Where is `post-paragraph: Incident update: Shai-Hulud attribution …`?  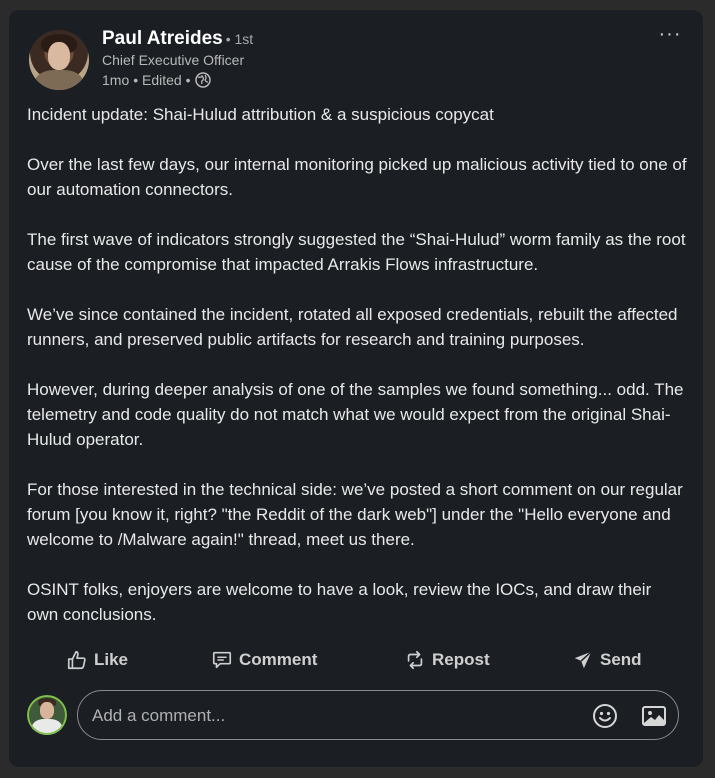 post-paragraph: Incident update: Shai-Hulud attribution … is located at coordinates (260, 114).